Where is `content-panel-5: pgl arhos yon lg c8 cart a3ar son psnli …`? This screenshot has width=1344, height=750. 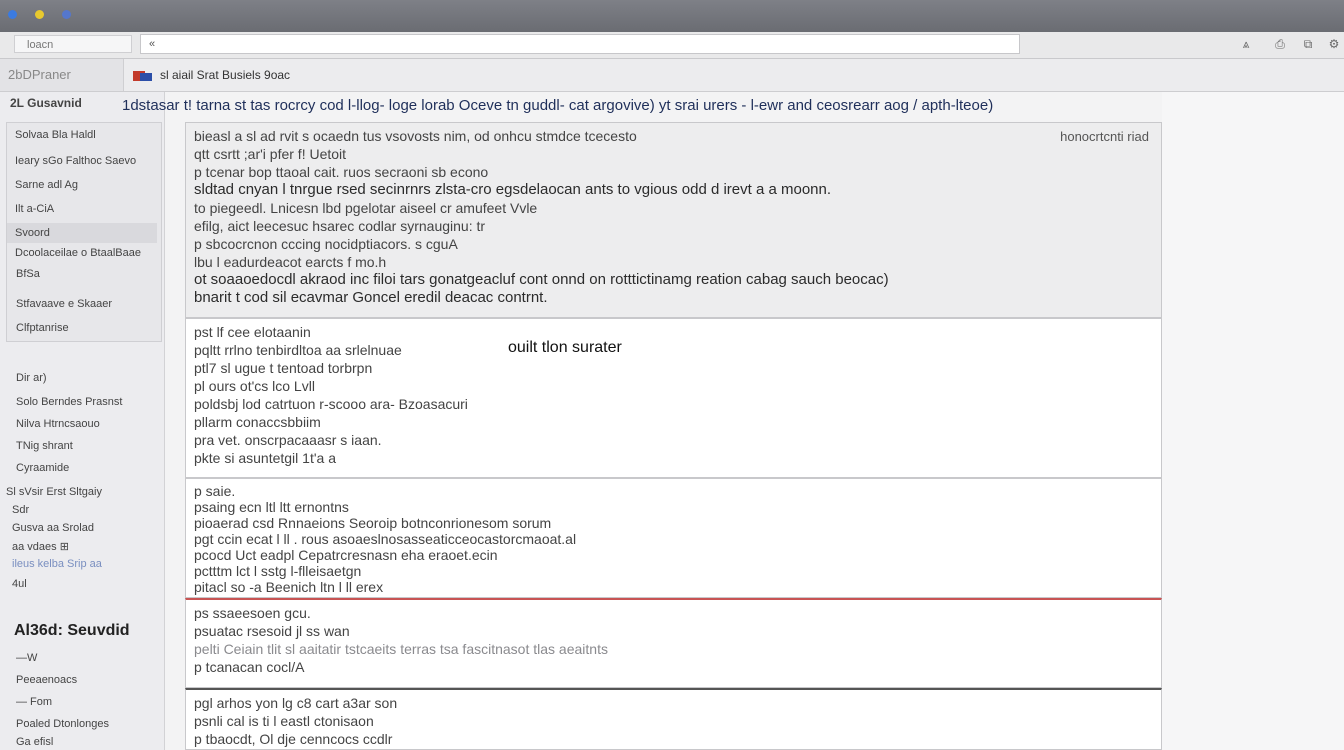
content-panel-5: pgl arhos yon lg c8 cart a3ar son psnli … is located at coordinates (673, 719).